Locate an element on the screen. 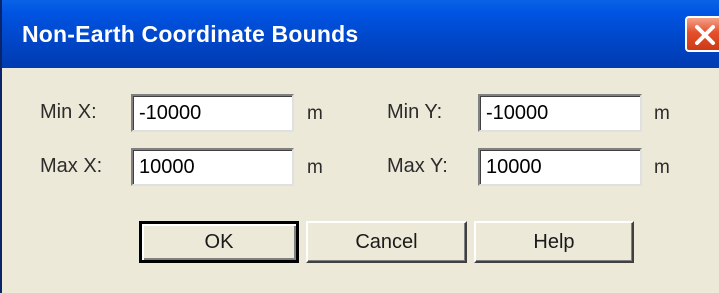 The height and width of the screenshot is (293, 719). ok-button: OK is located at coordinates (219, 242).